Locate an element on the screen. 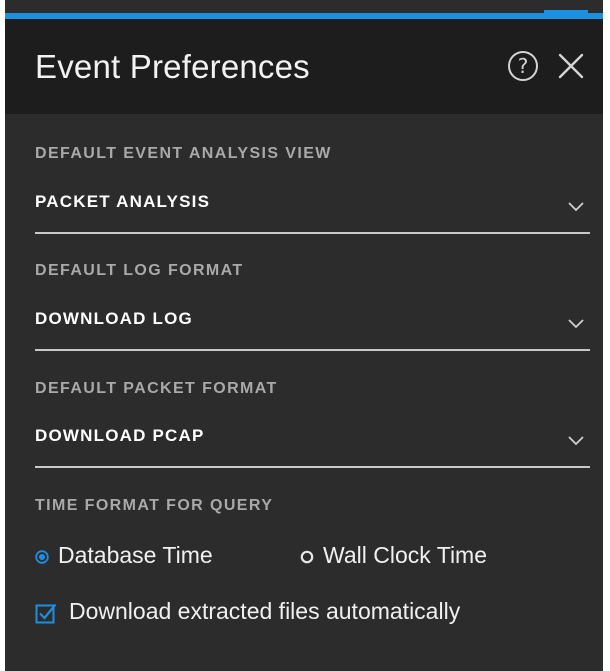 Image resolution: width=610 pixels, height=671 pixels. event-analysis-view-label: DEFAULT EVENT ANALYSIS VIEW is located at coordinates (183, 153).